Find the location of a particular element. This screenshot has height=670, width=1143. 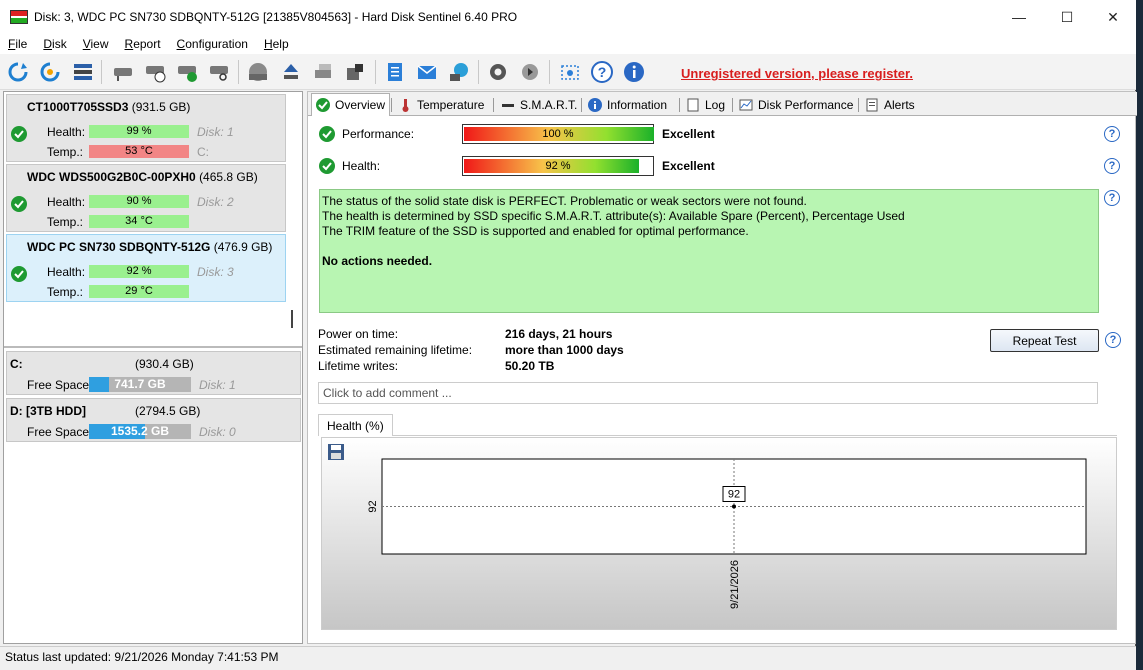

disk-list-icon is located at coordinates (83, 72).